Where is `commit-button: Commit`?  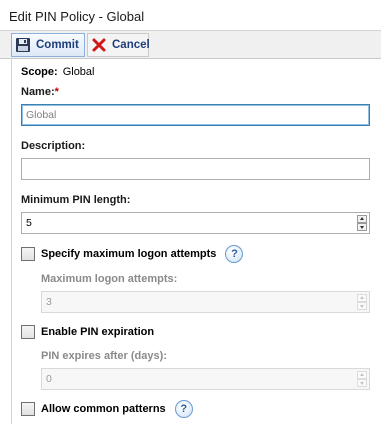
commit-button: Commit is located at coordinates (48, 45).